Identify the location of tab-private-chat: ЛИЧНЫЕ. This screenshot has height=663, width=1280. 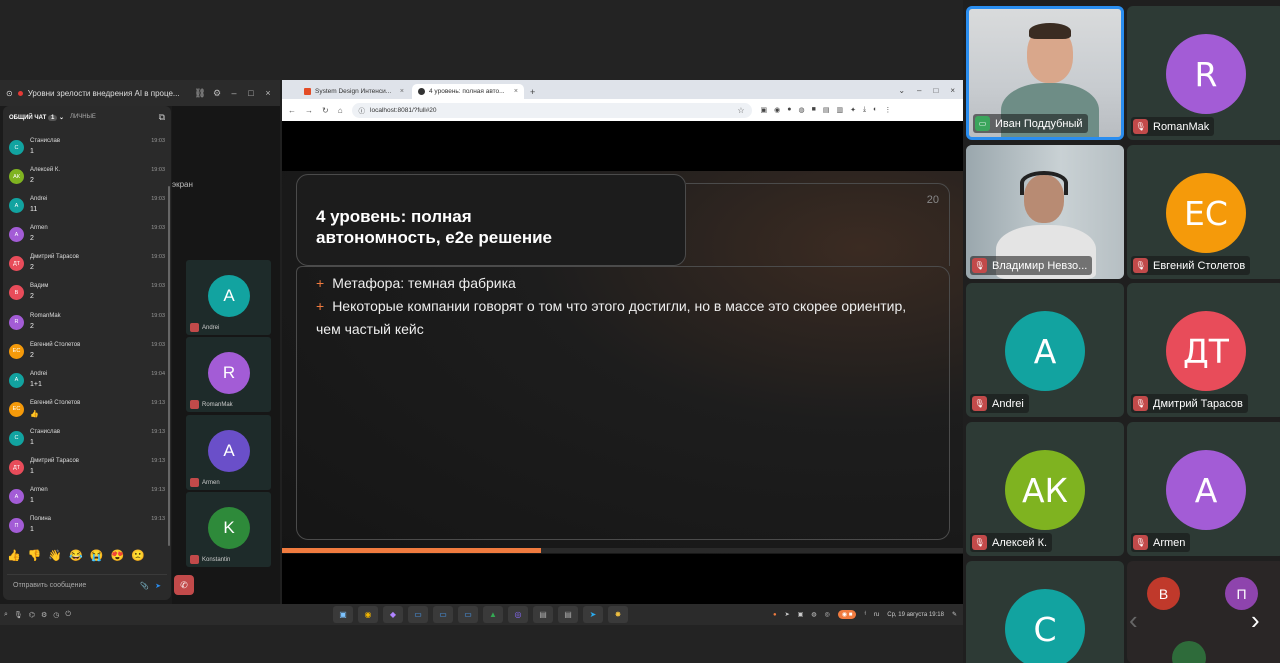
(83, 117).